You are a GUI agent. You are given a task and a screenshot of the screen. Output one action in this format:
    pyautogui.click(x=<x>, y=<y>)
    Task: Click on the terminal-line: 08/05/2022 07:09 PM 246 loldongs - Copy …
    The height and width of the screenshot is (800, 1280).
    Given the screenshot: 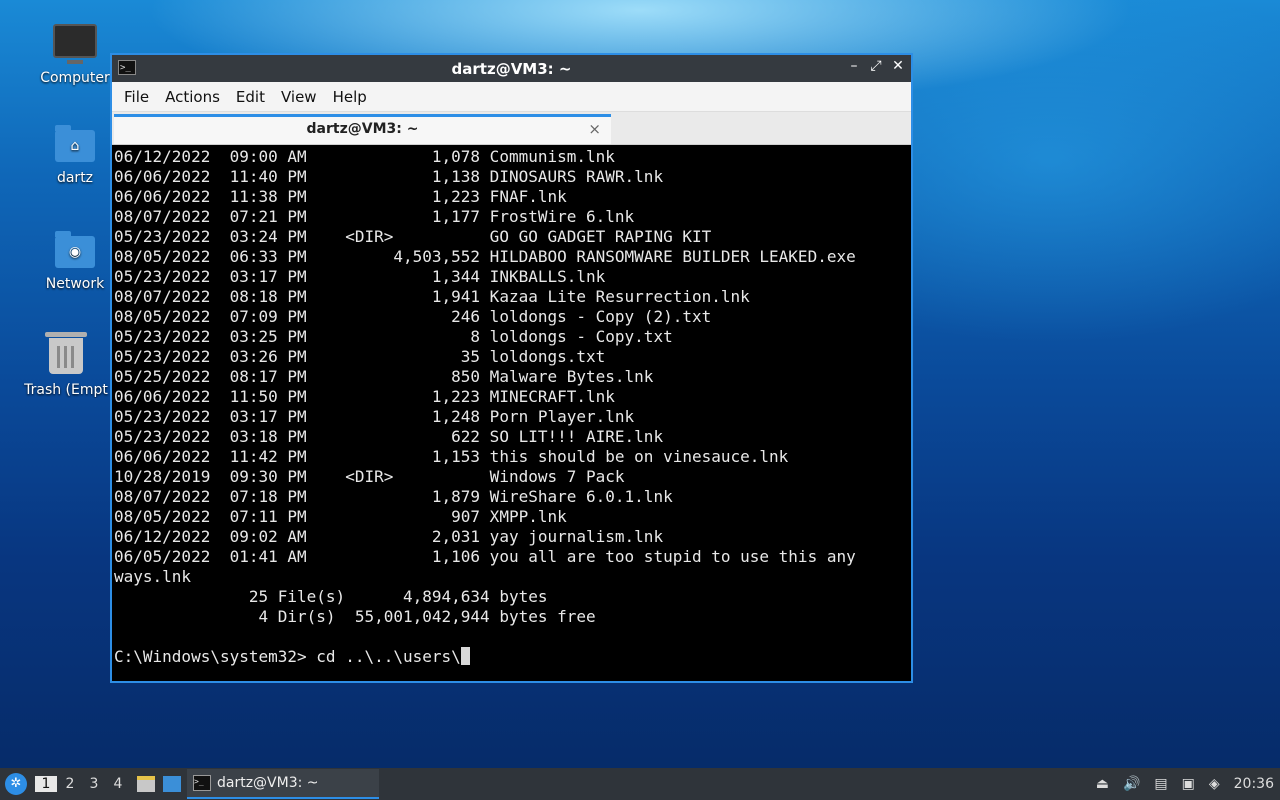 What is the action you would take?
    pyautogui.click(x=413, y=316)
    